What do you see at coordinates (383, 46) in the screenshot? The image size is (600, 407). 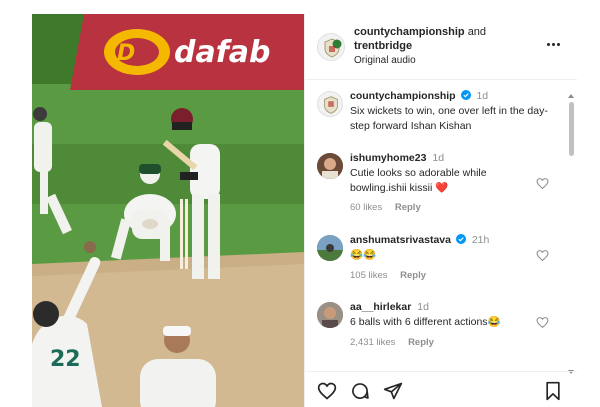 I see `author-link-2: trentbridge` at bounding box center [383, 46].